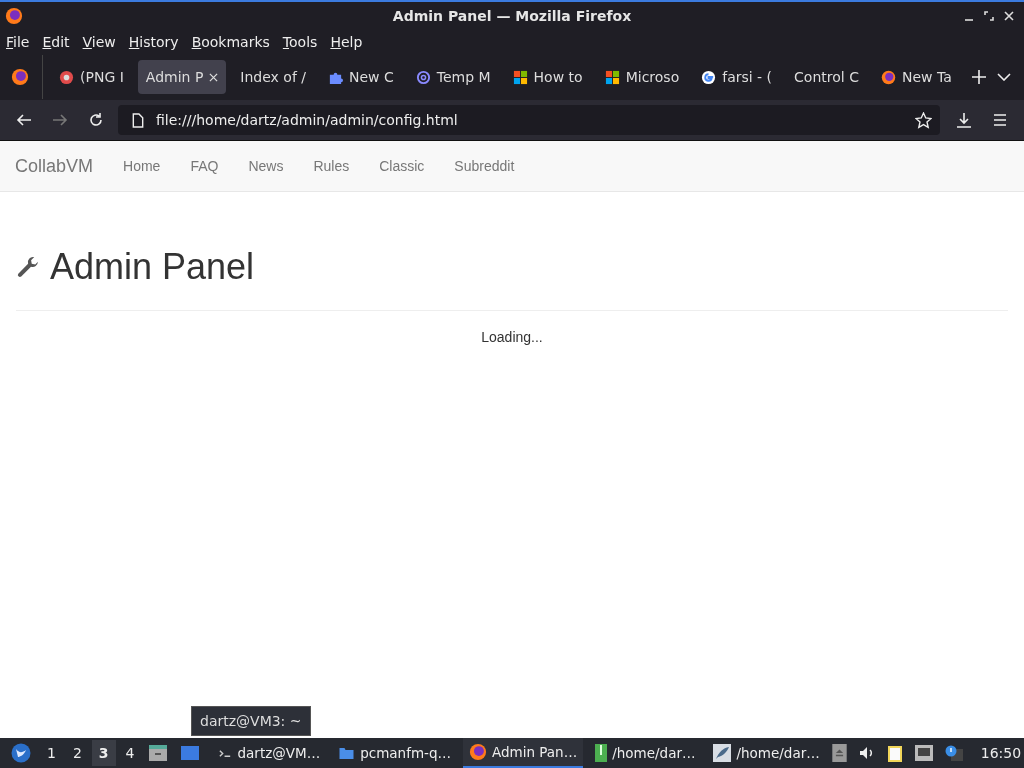  What do you see at coordinates (529, 120) in the screenshot?
I see `address-bar: file:///home/dartz/admin/admin/config.html` at bounding box center [529, 120].